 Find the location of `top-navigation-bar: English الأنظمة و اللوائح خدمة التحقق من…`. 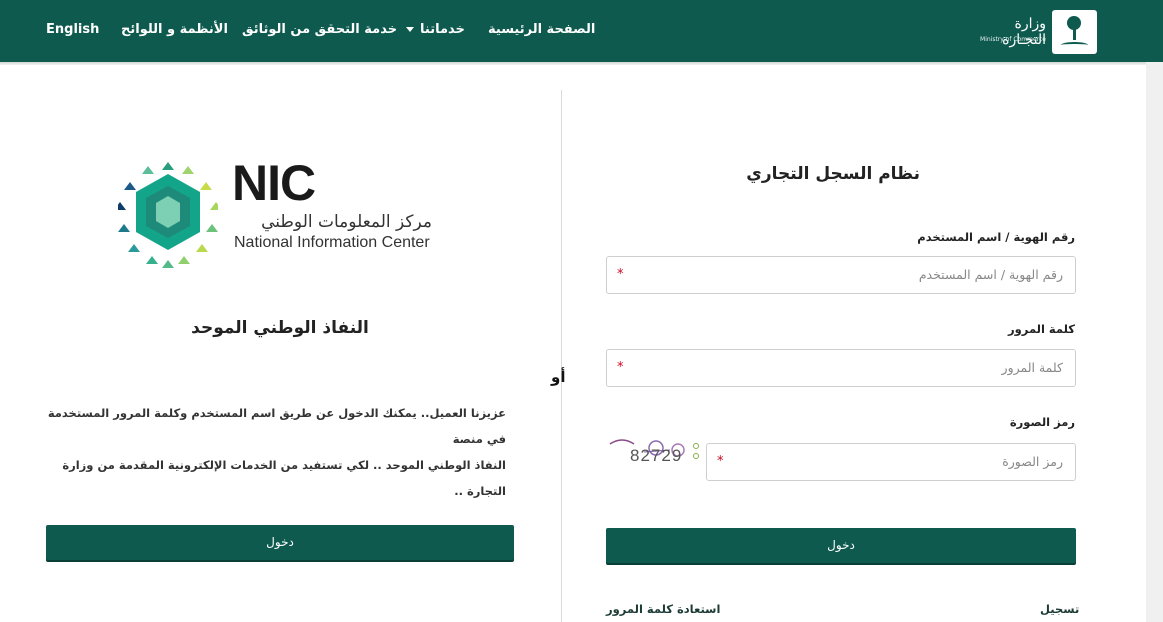

top-navigation-bar: English الأنظمة و اللوائح خدمة التحقق من… is located at coordinates (581, 31).